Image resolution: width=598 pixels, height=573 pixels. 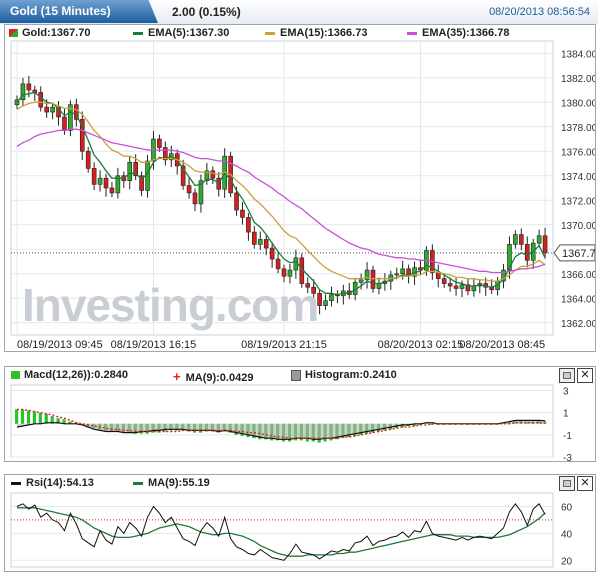 I want to click on y-tick-label: -3, so click(x=567, y=457).